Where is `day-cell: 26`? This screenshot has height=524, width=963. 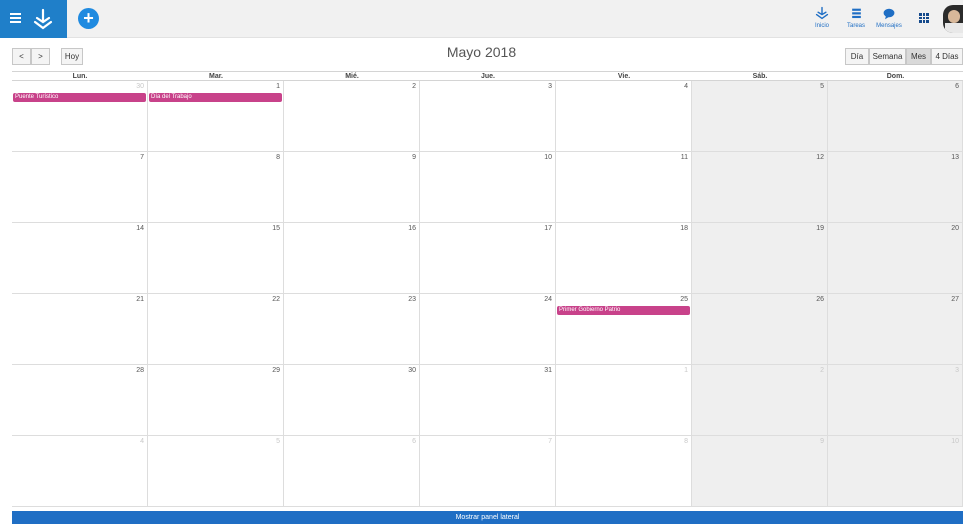 day-cell: 26 is located at coordinates (760, 329).